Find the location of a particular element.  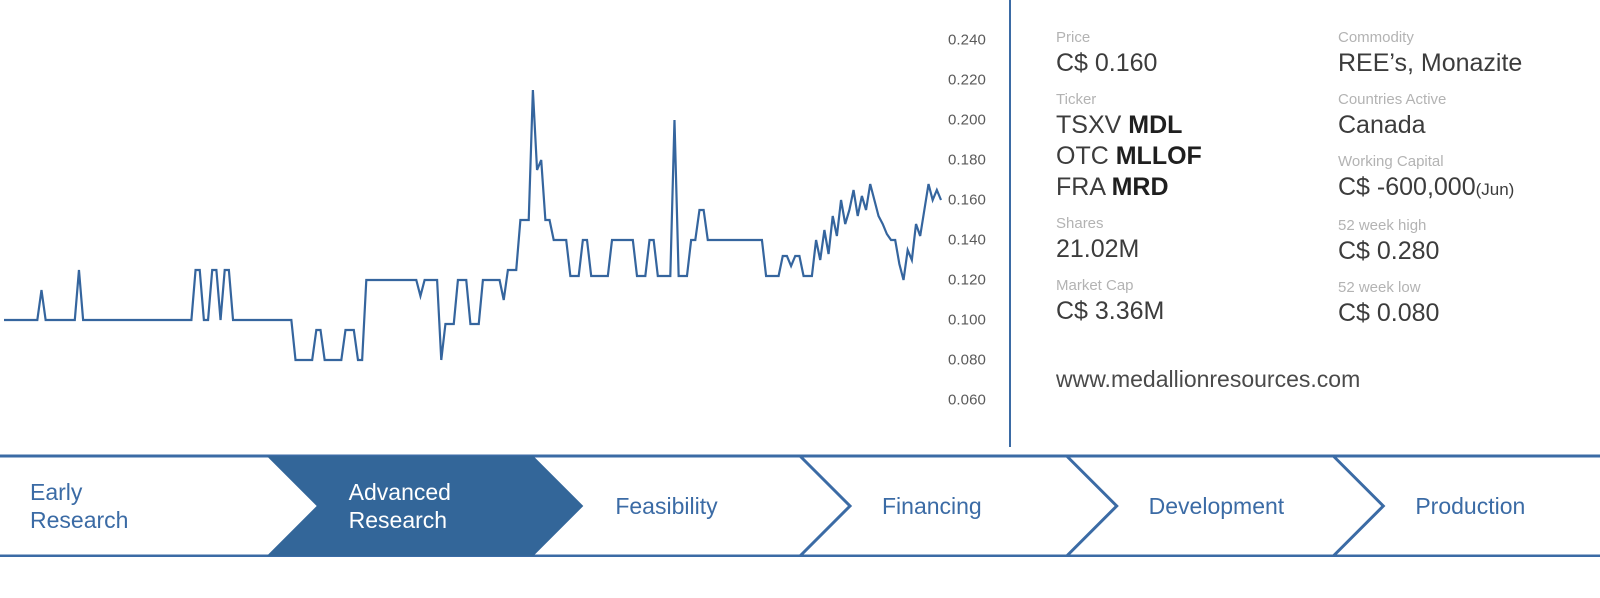

field-market-cap: Market Cap C$ 3.36M is located at coordinates (1201, 301).